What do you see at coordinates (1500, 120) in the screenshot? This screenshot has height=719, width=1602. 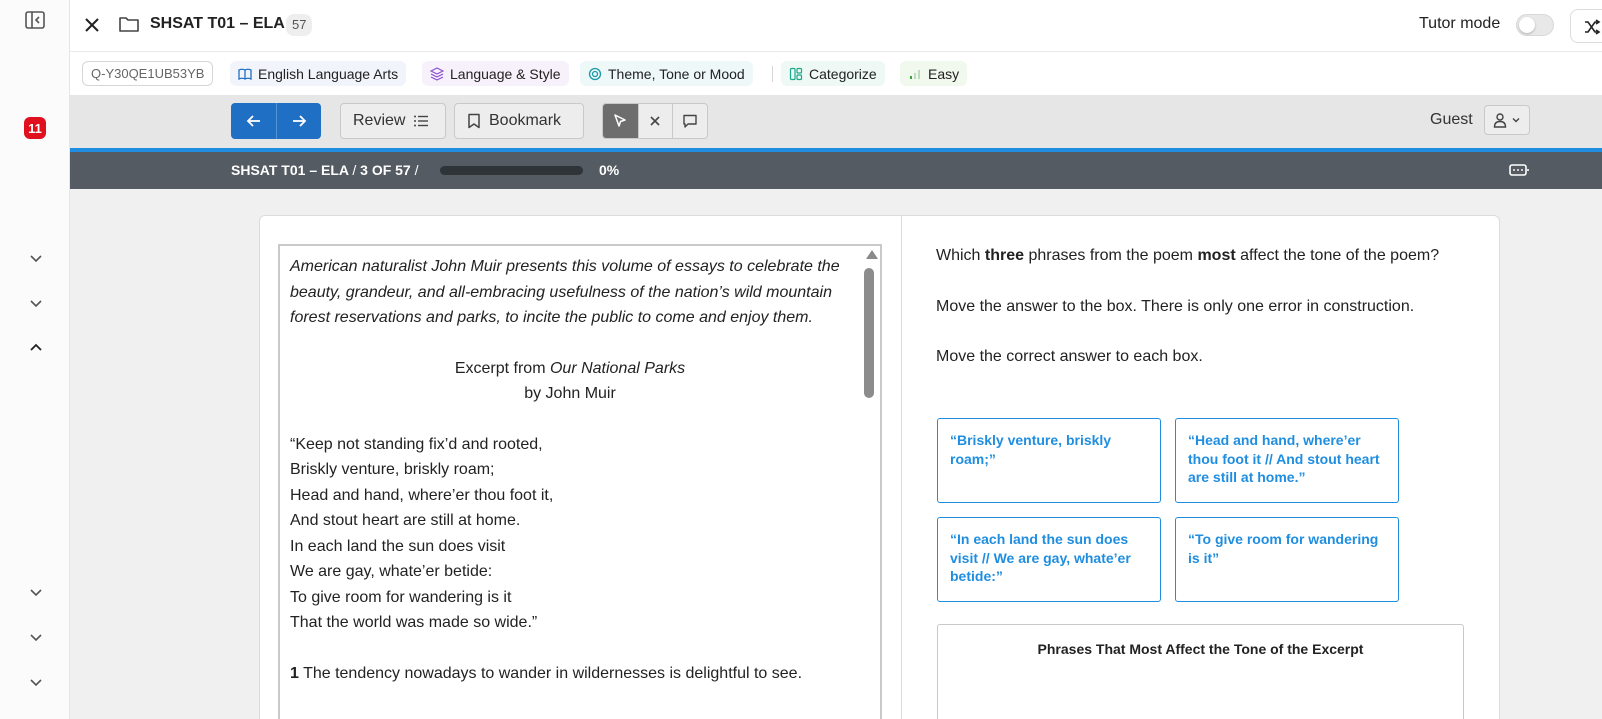 I see `user-icon` at bounding box center [1500, 120].